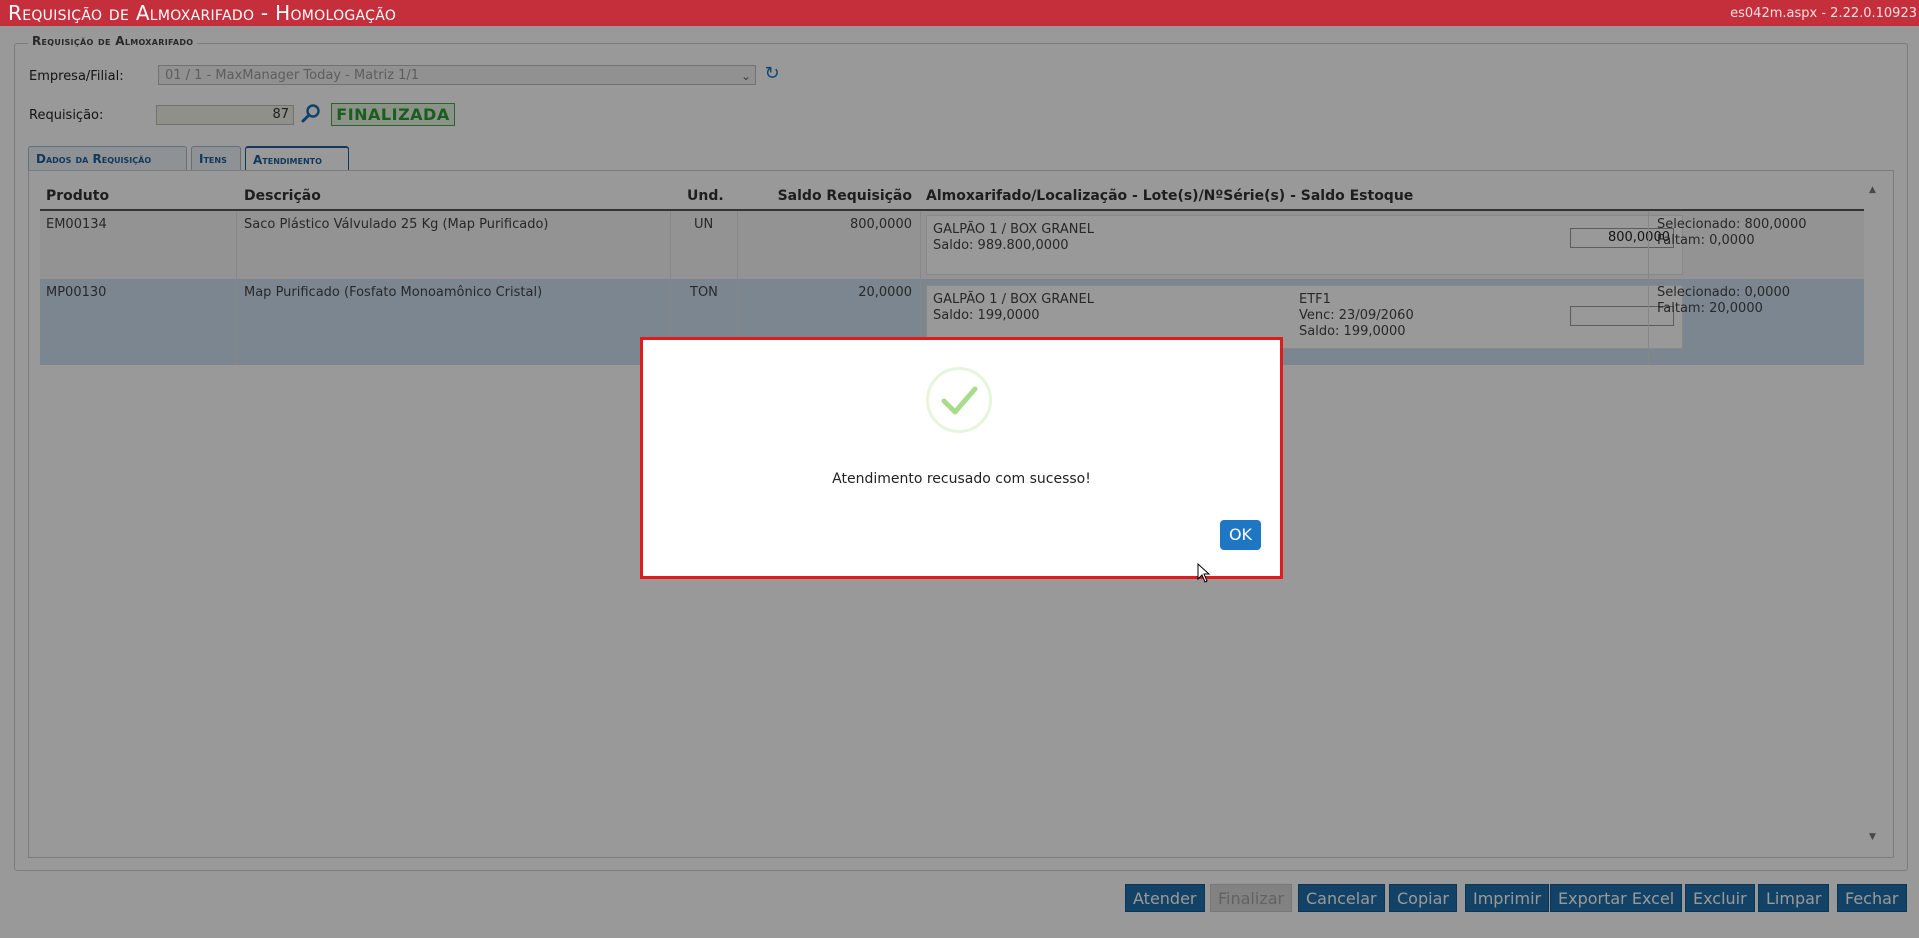 The image size is (1919, 938). I want to click on check-icon, so click(959, 400).